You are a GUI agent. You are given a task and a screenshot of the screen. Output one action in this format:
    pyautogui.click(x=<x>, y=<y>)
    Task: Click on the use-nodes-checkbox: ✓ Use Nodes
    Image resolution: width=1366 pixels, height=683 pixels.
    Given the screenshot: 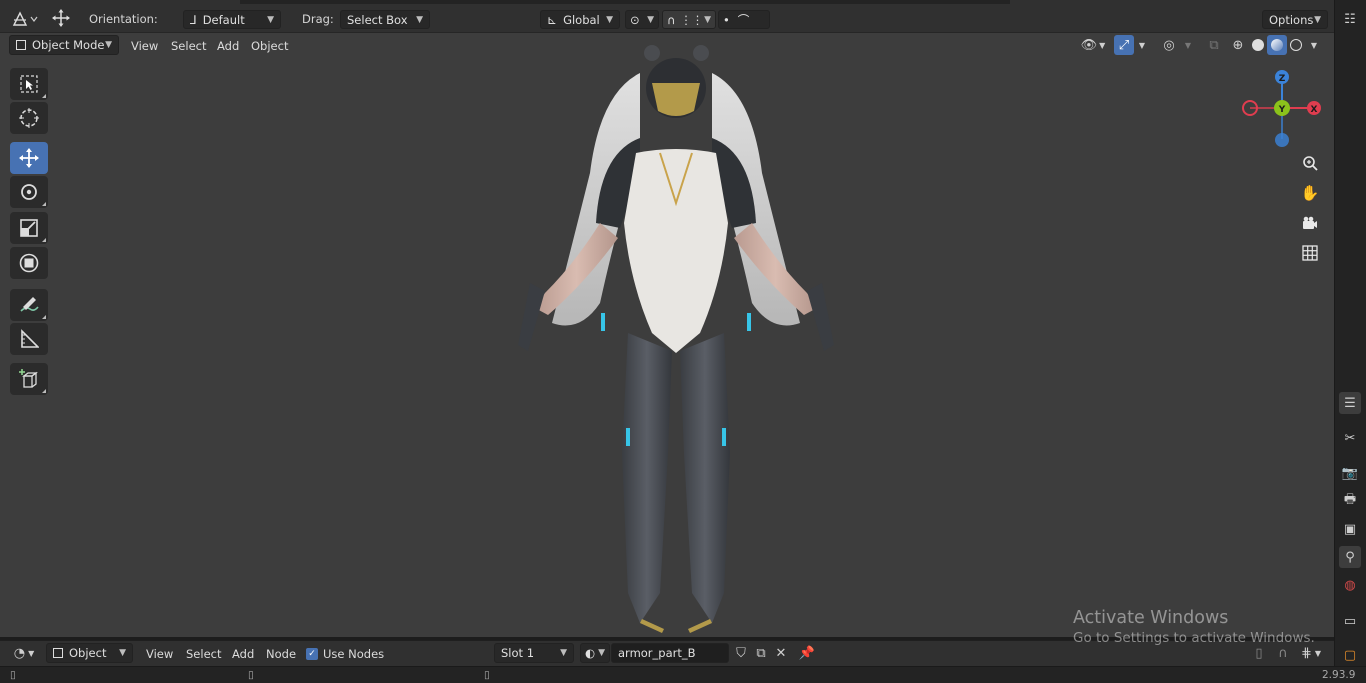 What is the action you would take?
    pyautogui.click(x=345, y=654)
    